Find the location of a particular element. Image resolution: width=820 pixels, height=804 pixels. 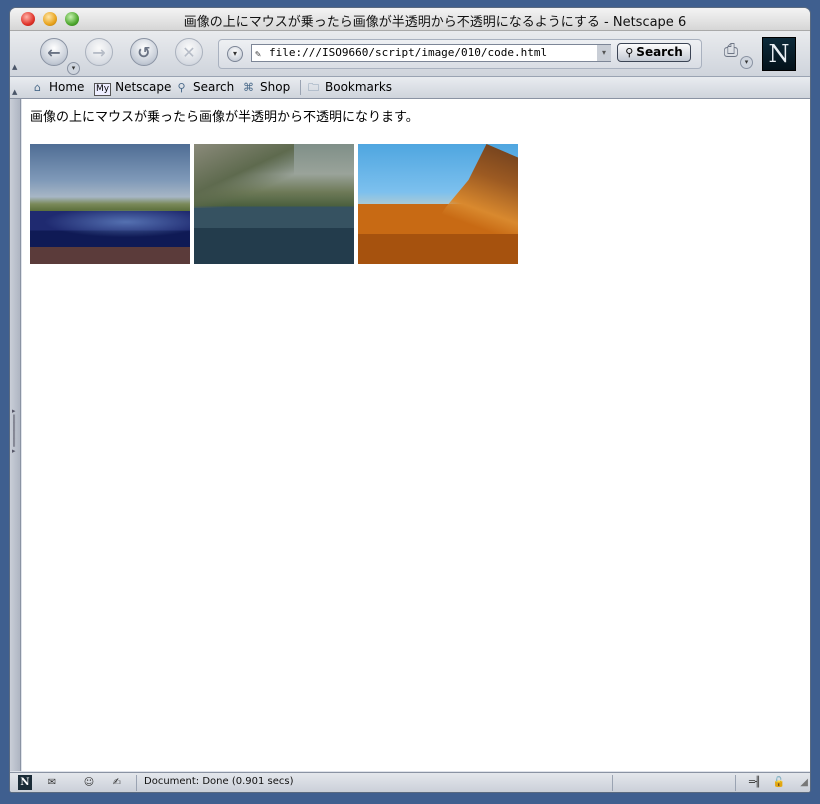

page-proxy-icon: ✎ is located at coordinates (258, 54).